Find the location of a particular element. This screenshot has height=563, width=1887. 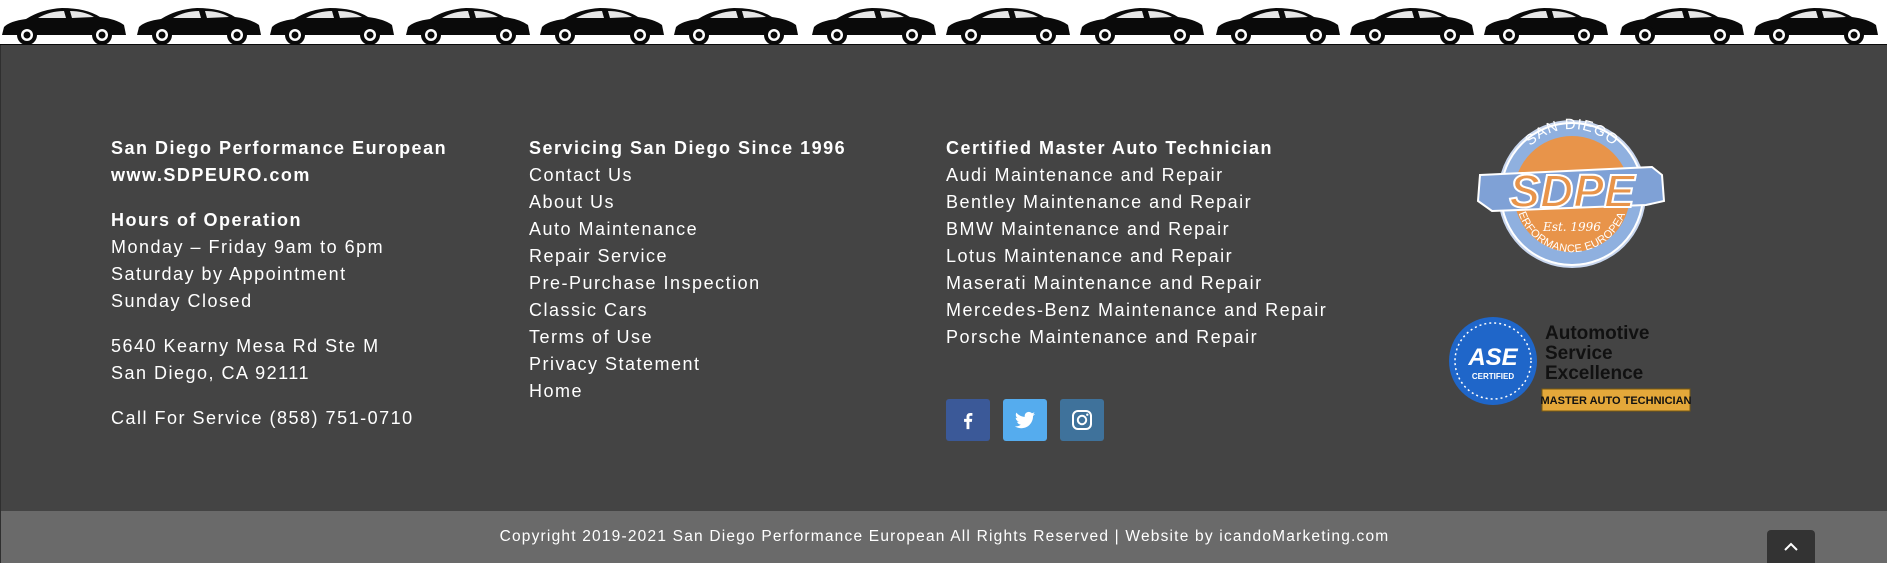

twitter-icon is located at coordinates (1025, 420).